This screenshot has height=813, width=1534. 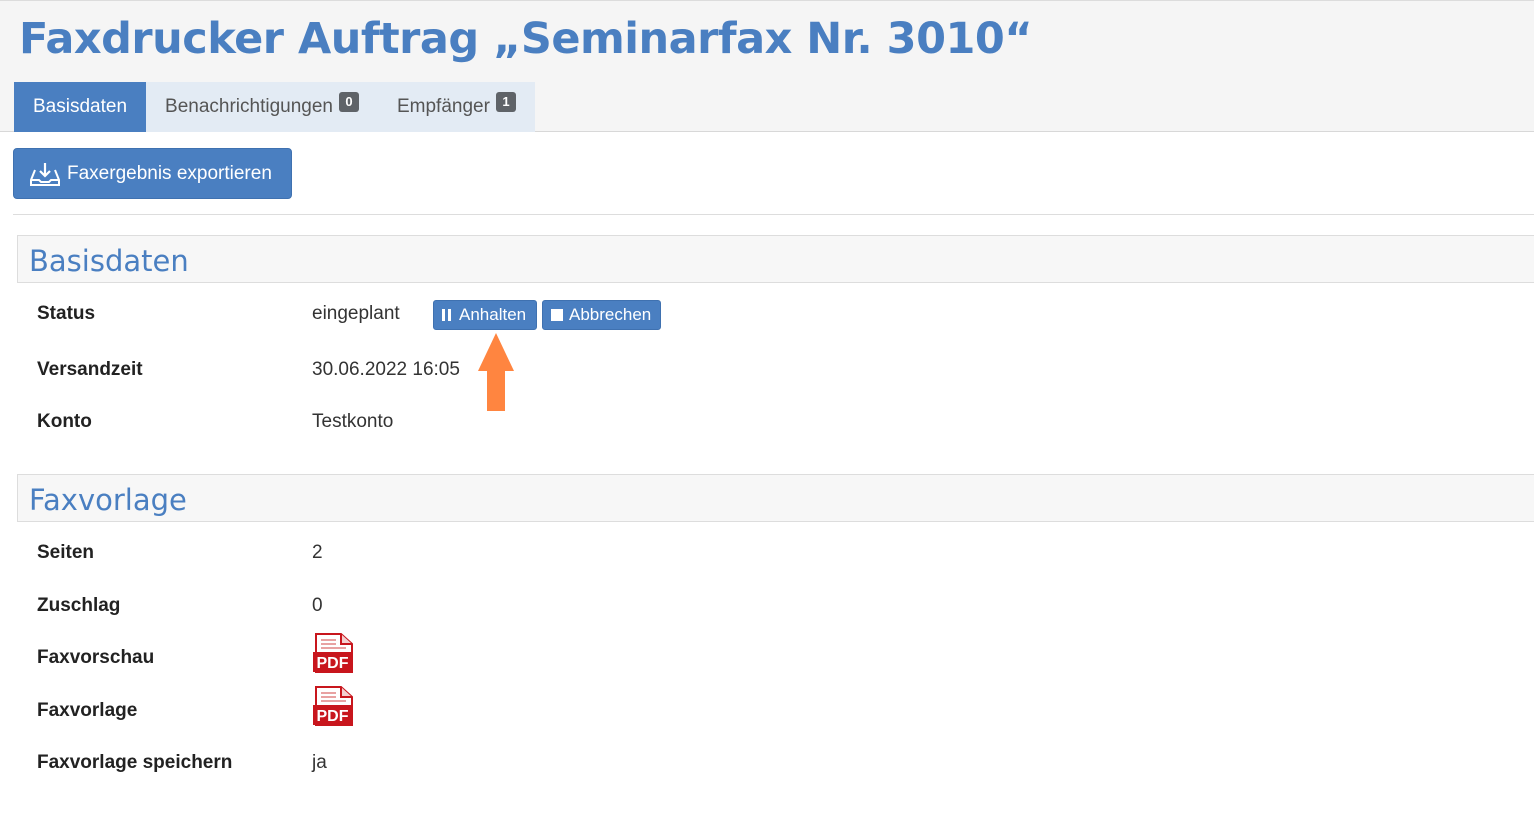 I want to click on download-tray-icon, so click(x=45, y=174).